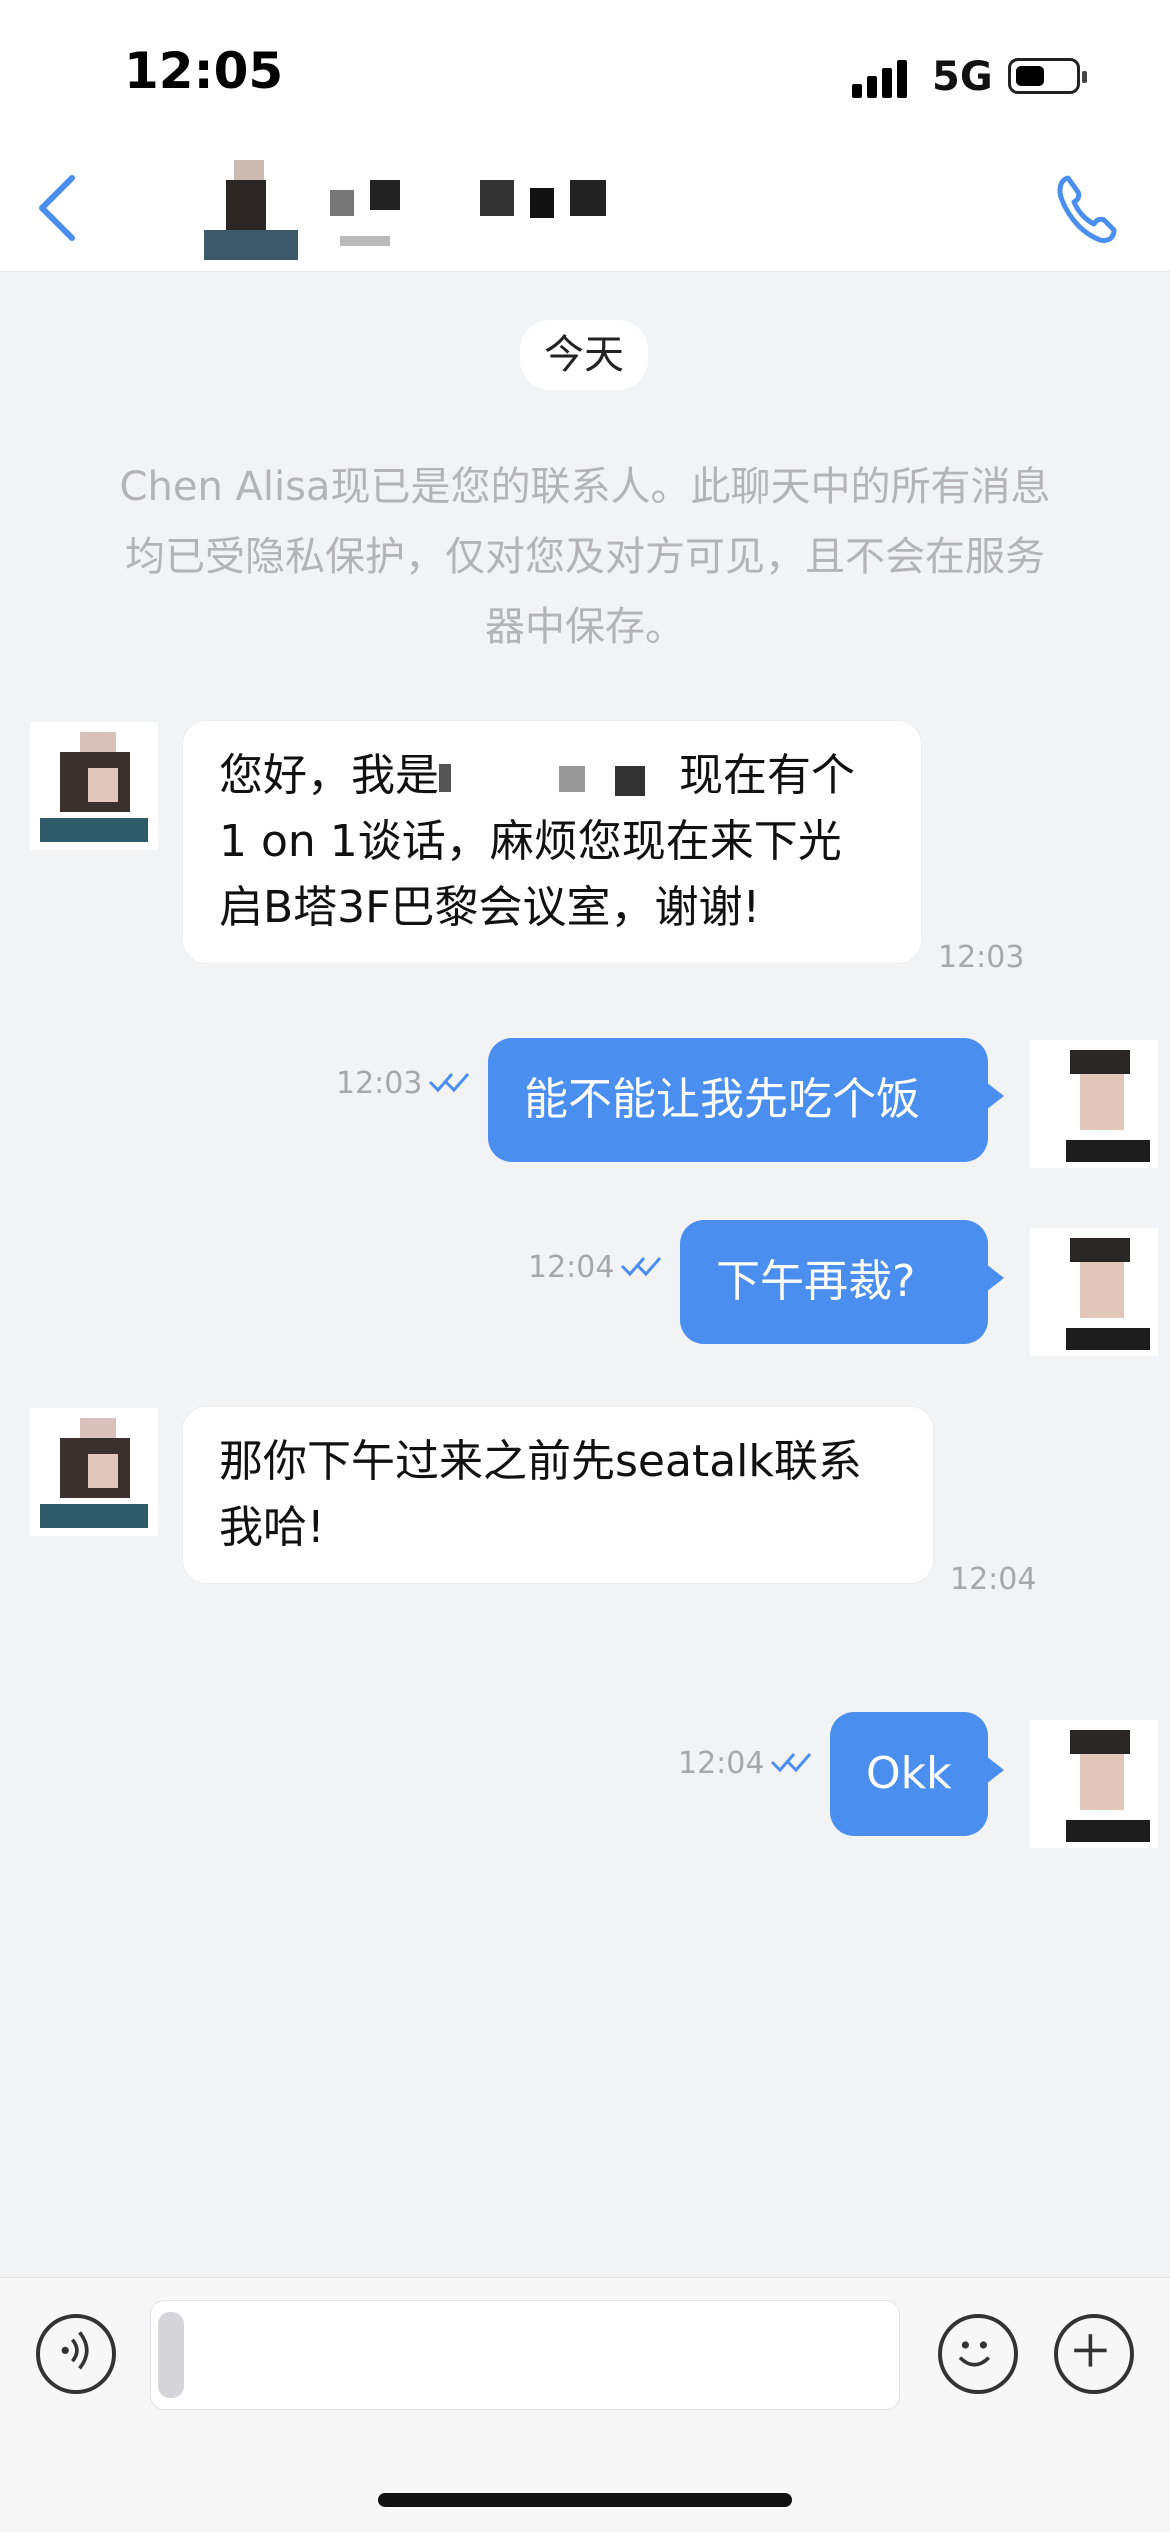 The height and width of the screenshot is (2532, 1170). What do you see at coordinates (76, 2354) in the screenshot?
I see `voice-icon` at bounding box center [76, 2354].